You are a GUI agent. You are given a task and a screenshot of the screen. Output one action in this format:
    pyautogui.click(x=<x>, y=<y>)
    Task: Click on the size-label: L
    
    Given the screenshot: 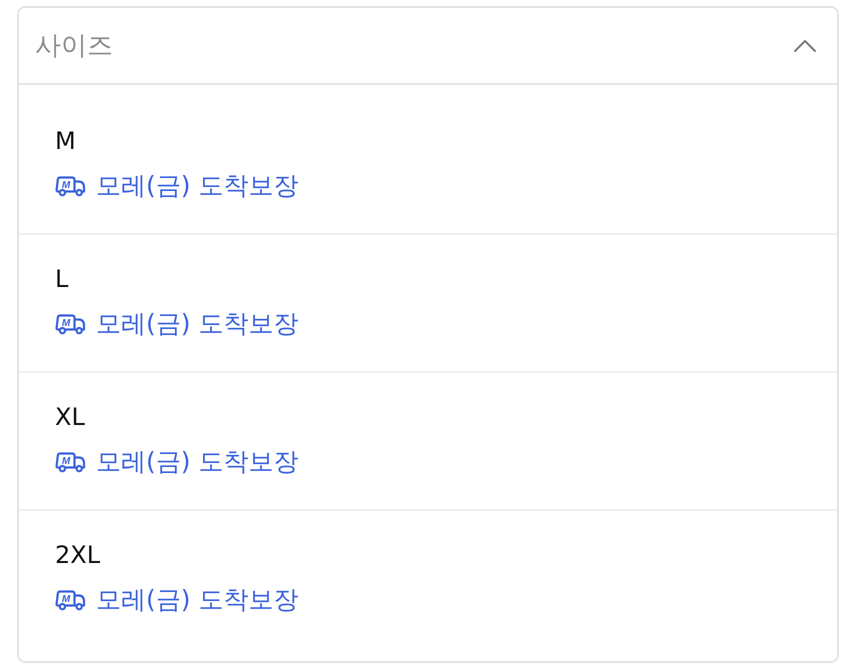 What is the action you would take?
    pyautogui.click(x=61, y=279)
    